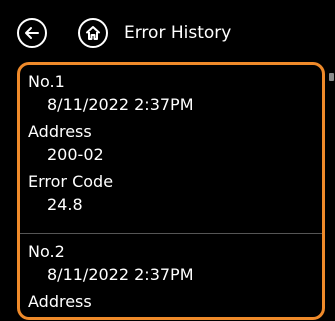 The width and height of the screenshot is (335, 321). Describe the element at coordinates (178, 33) in the screenshot. I see `page-title: Error History` at that location.